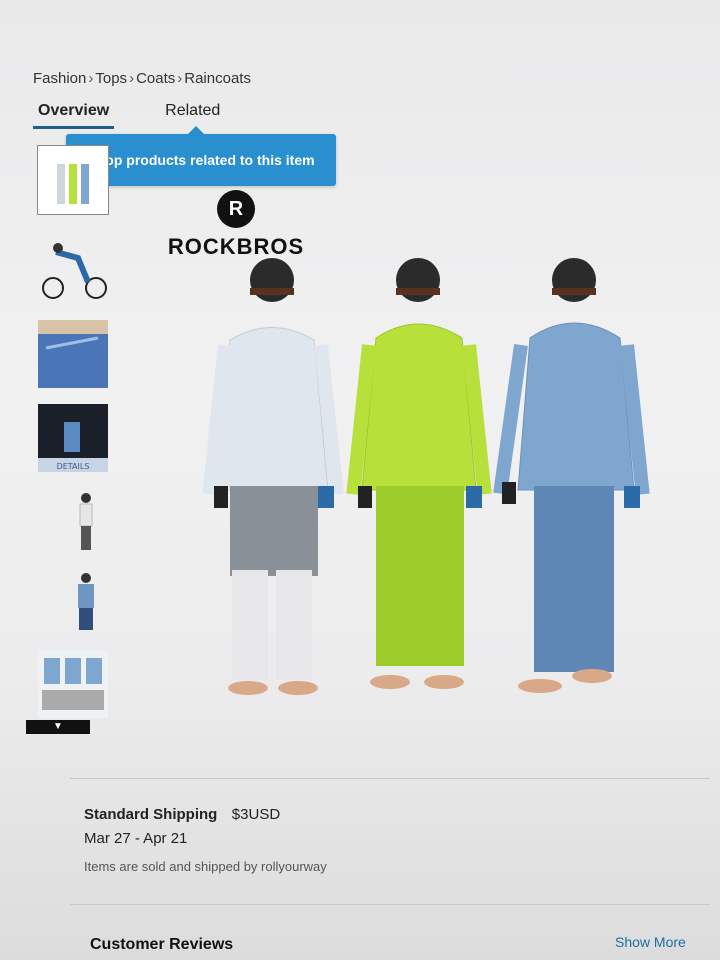 The image size is (720, 960). I want to click on thumbnail-4: DETAILS, so click(73, 438).